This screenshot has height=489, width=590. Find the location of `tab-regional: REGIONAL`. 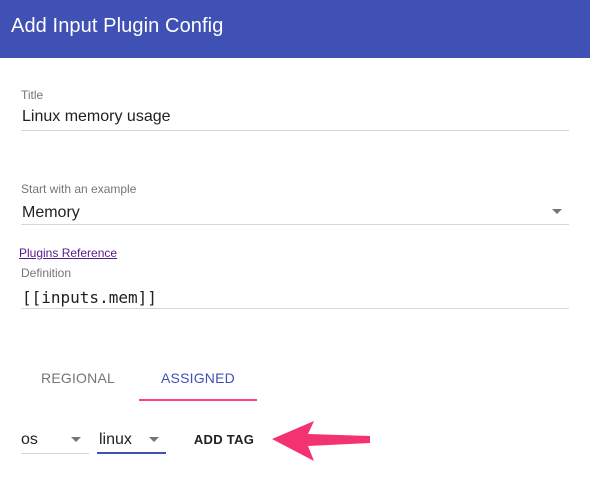

tab-regional: REGIONAL is located at coordinates (78, 380).